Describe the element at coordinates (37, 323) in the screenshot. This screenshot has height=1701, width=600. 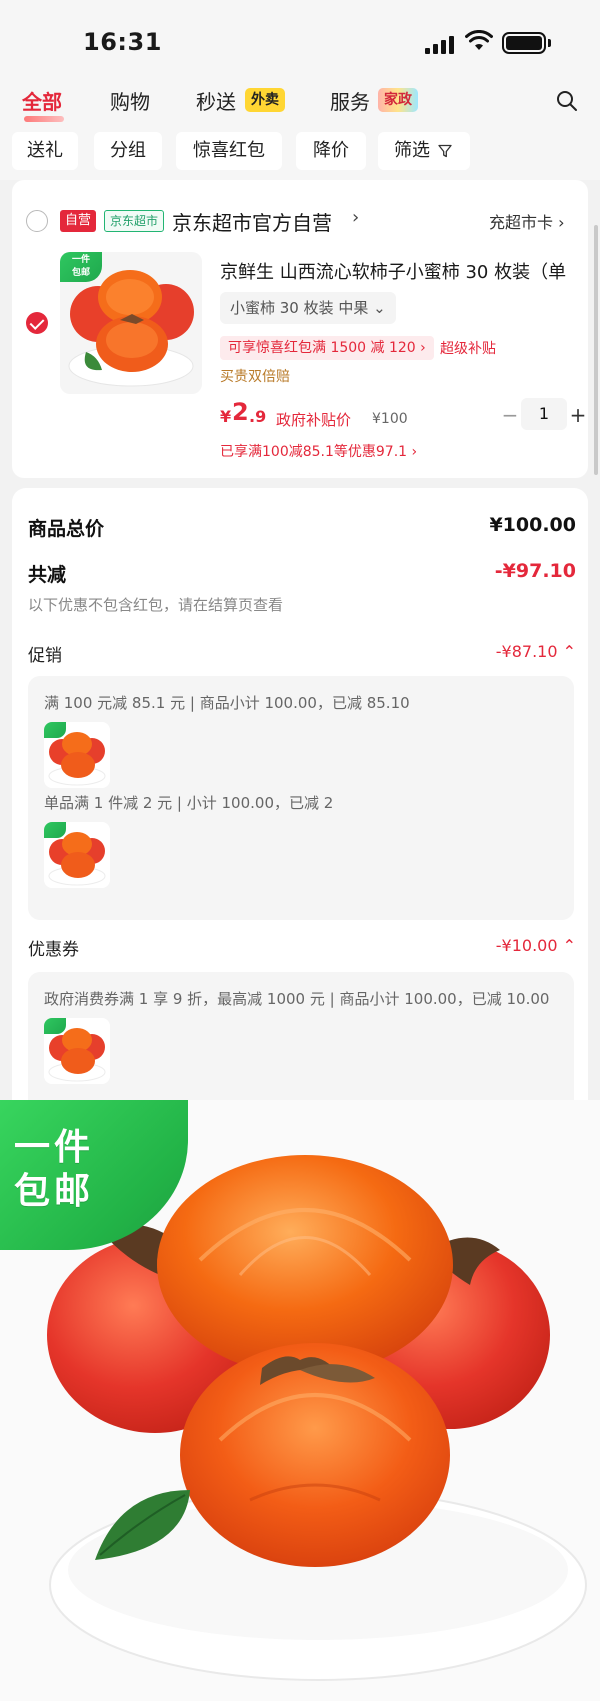
I see `product-select-checkbox` at that location.